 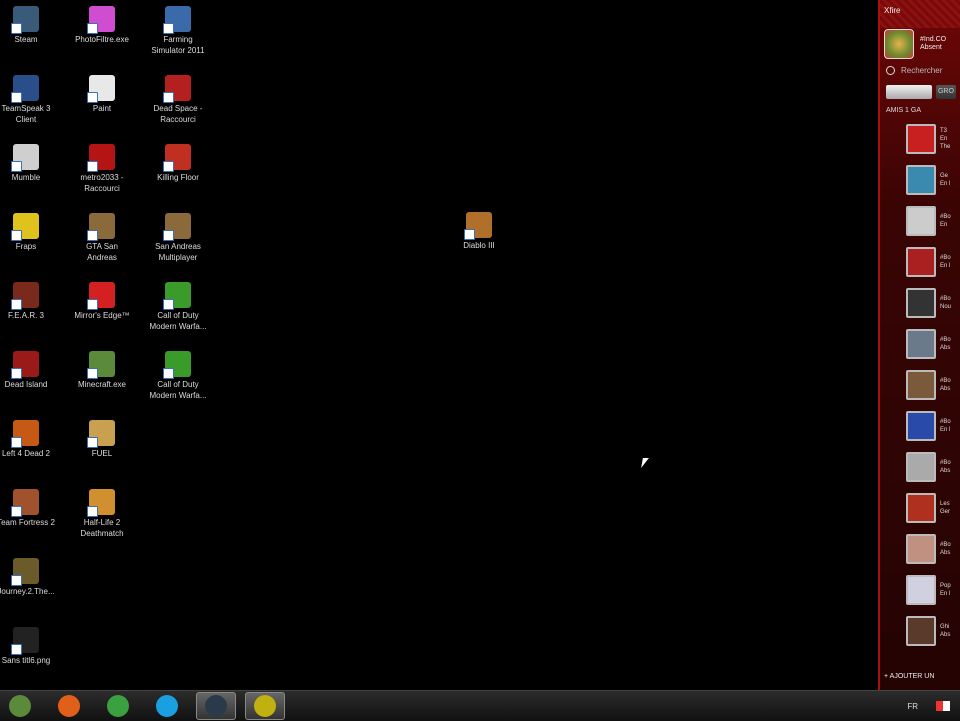 I want to click on list-item: #Bo Nou, so click(x=920, y=302).